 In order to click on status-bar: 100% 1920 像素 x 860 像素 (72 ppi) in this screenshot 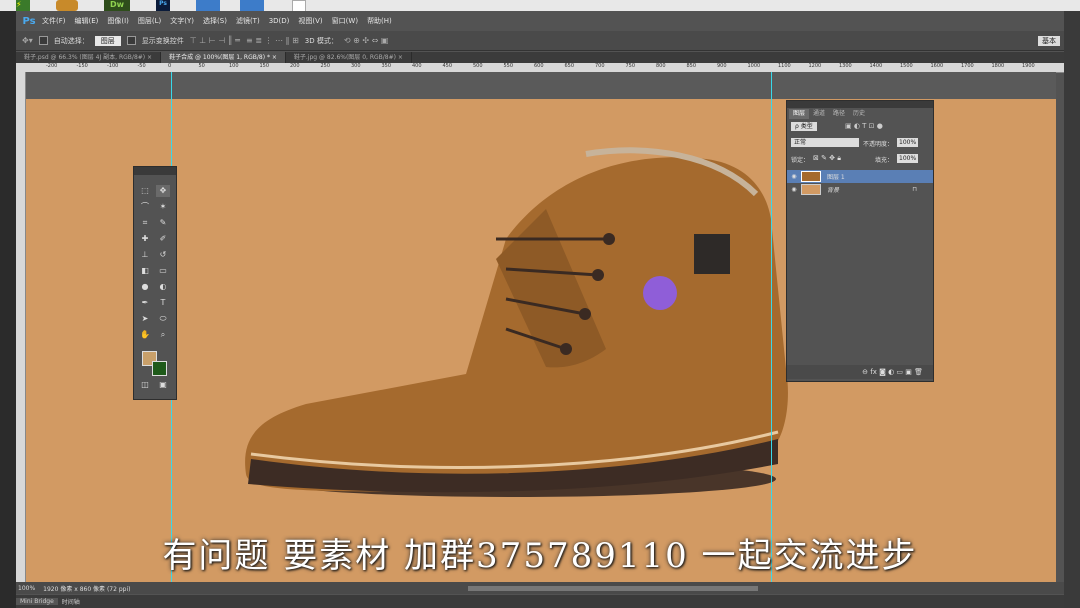, I will do `click(540, 588)`.